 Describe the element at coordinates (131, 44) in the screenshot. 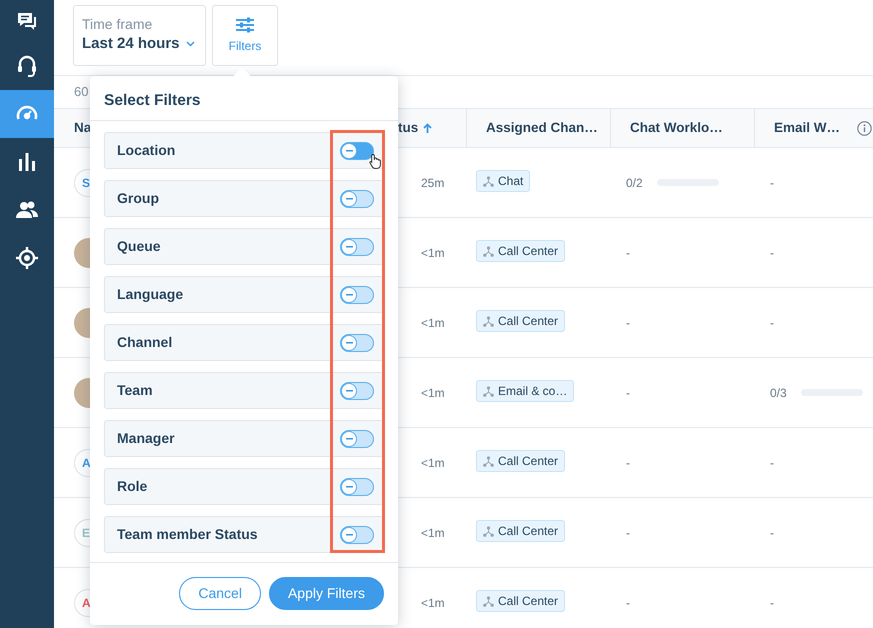

I see `time-frame-value: Last 24 hours` at that location.